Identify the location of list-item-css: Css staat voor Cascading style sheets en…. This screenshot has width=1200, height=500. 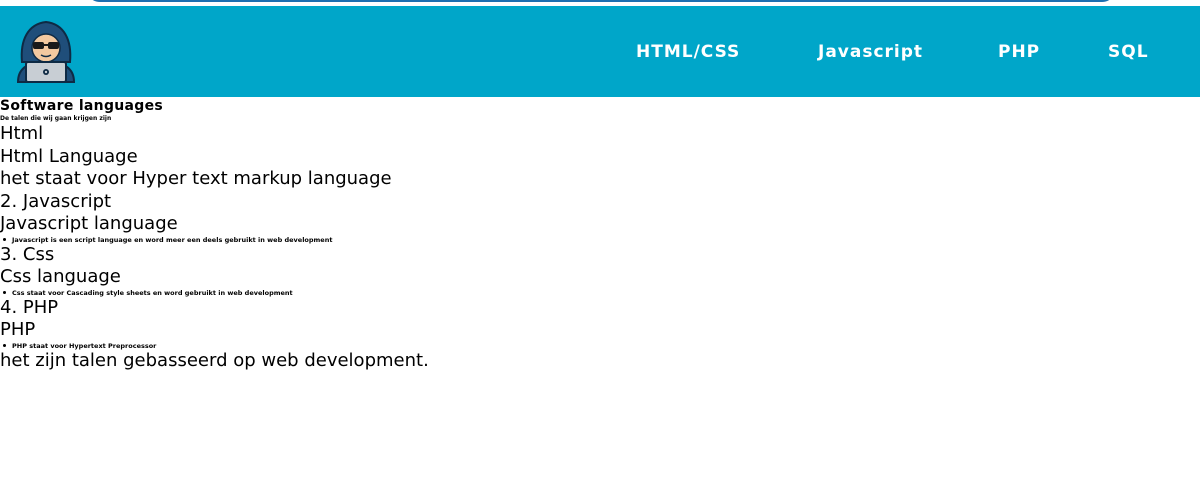
(600, 293).